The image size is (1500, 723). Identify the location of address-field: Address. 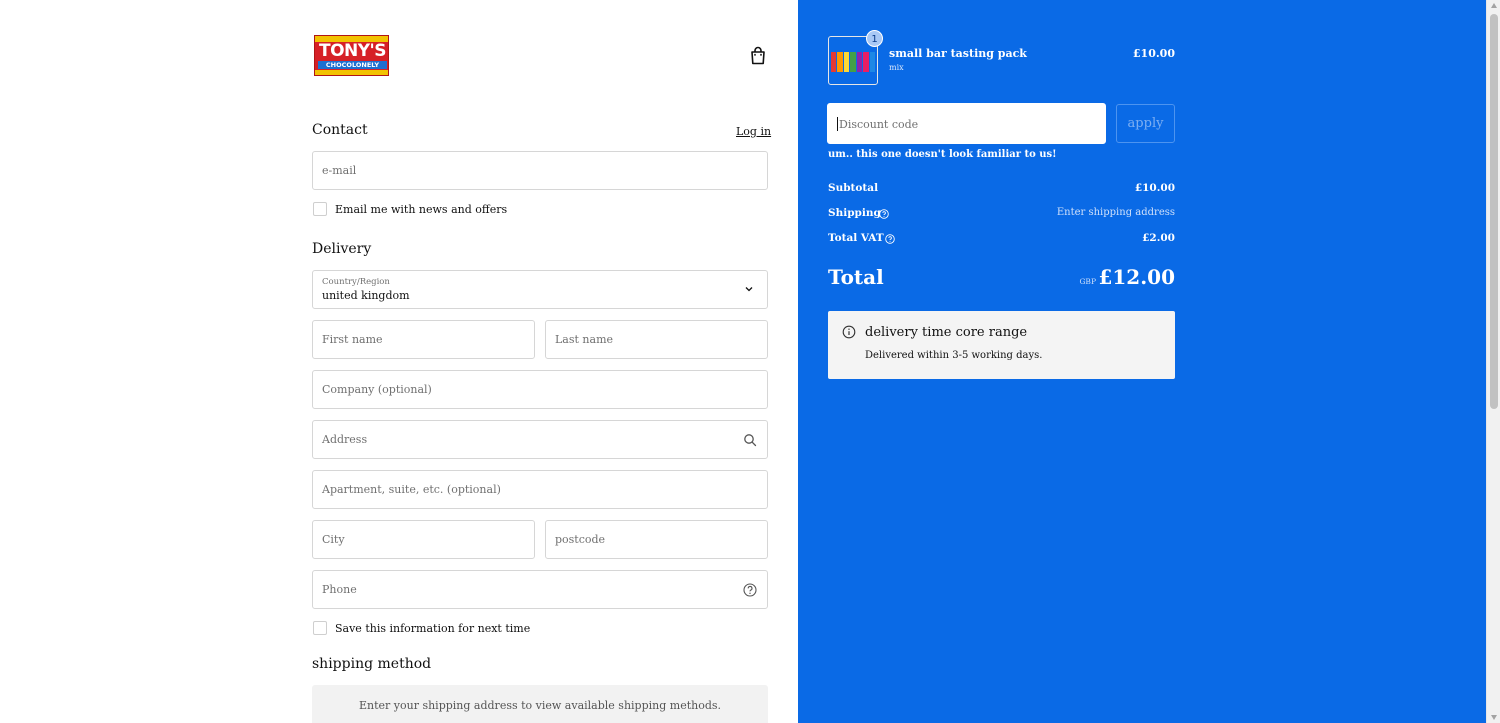
(540, 439).